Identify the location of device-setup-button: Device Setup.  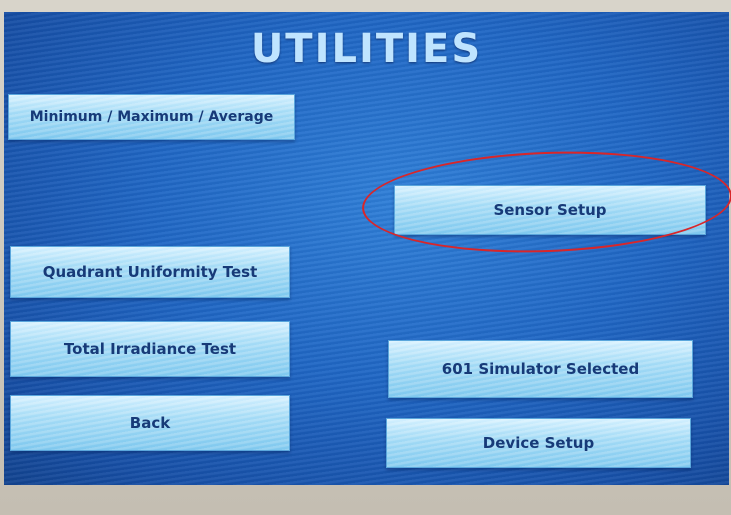
(538, 443).